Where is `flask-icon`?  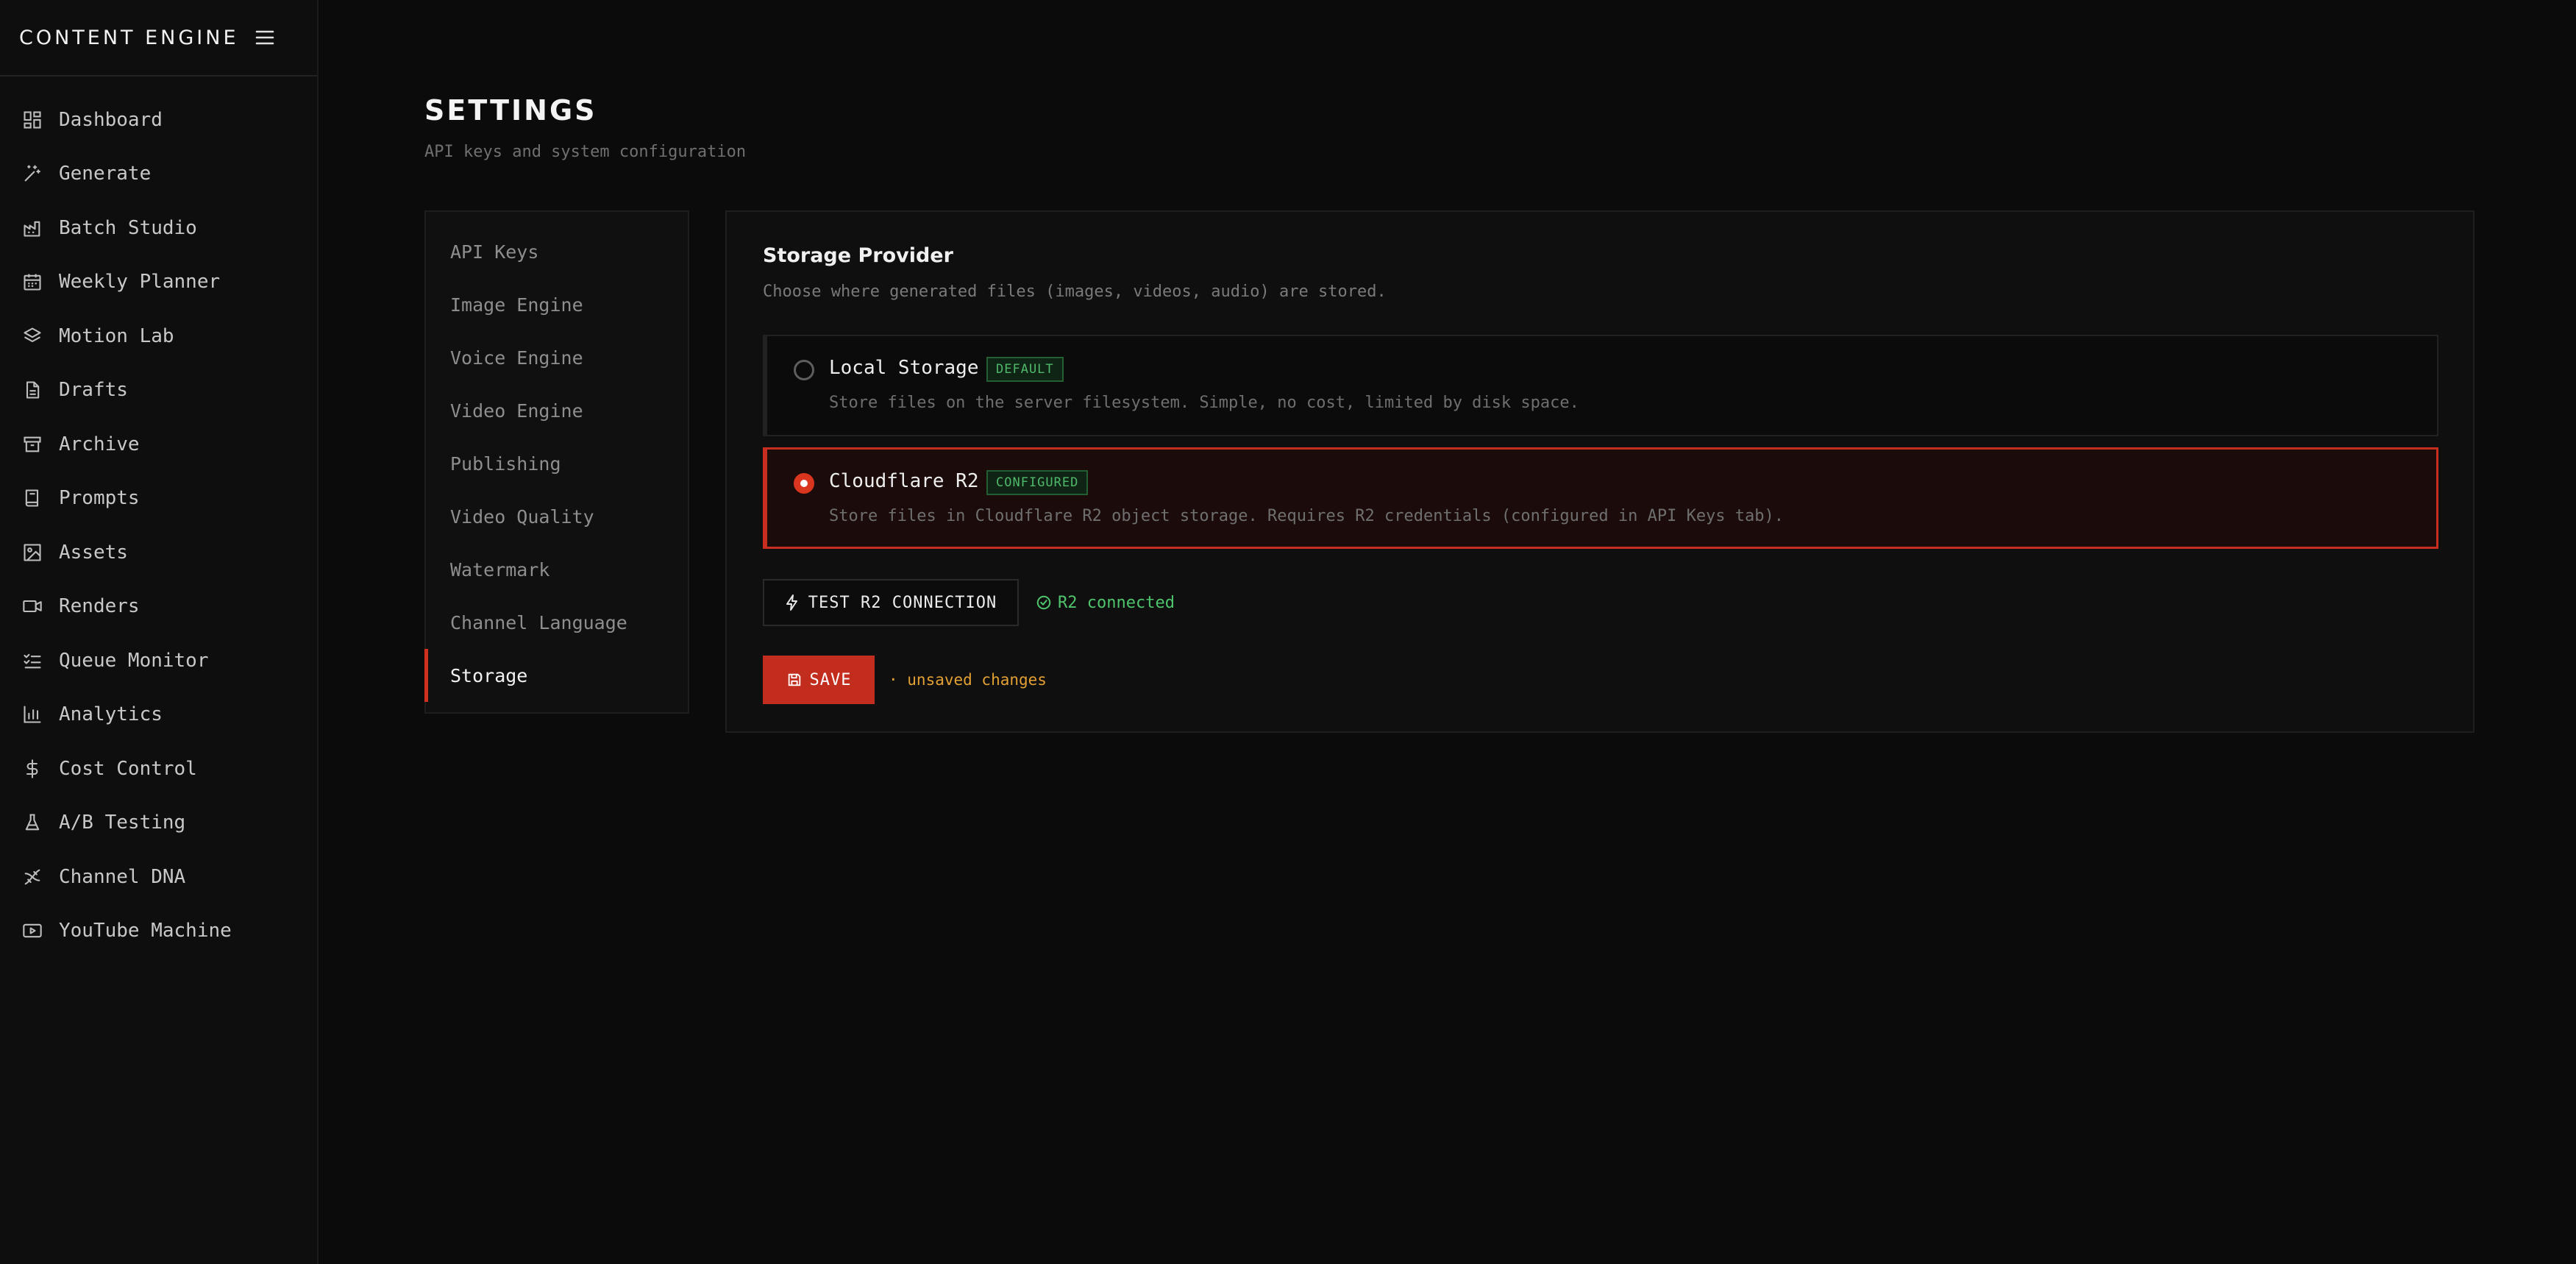 flask-icon is located at coordinates (32, 822).